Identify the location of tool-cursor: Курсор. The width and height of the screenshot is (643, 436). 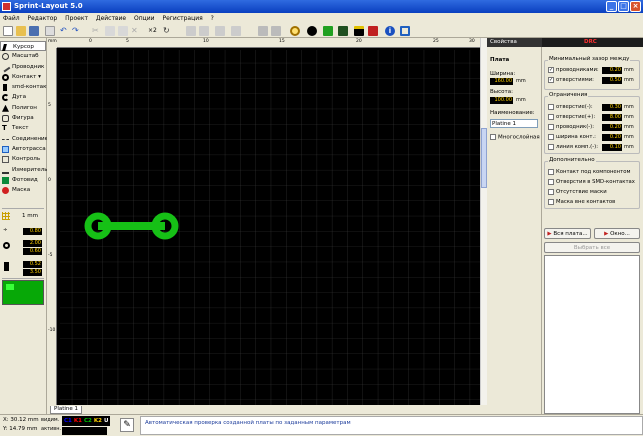
(23, 46).